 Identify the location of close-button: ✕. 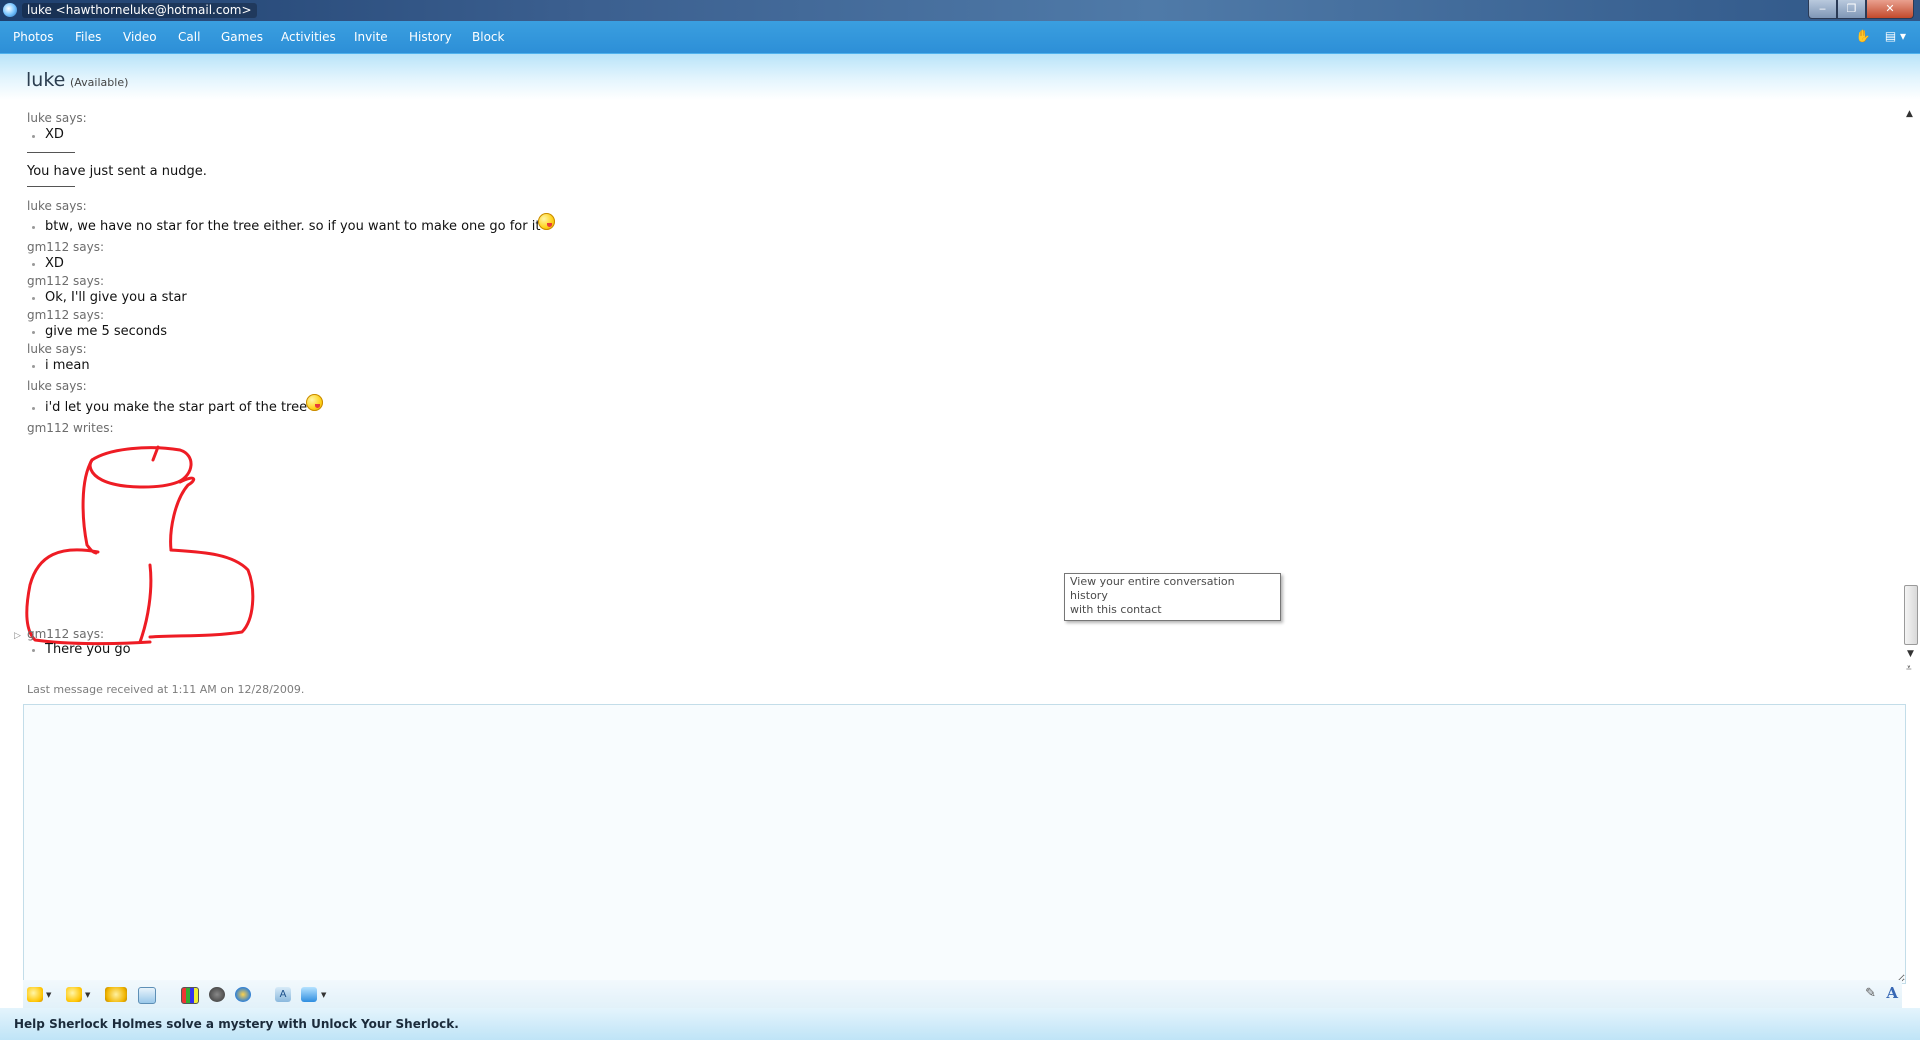
(1890, 9).